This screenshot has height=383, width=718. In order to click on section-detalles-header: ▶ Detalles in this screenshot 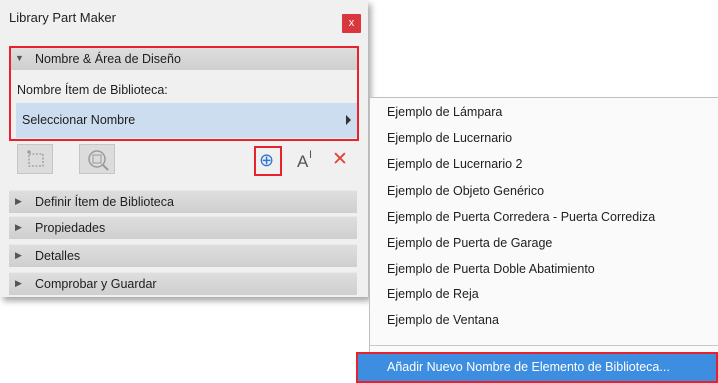, I will do `click(183, 255)`.